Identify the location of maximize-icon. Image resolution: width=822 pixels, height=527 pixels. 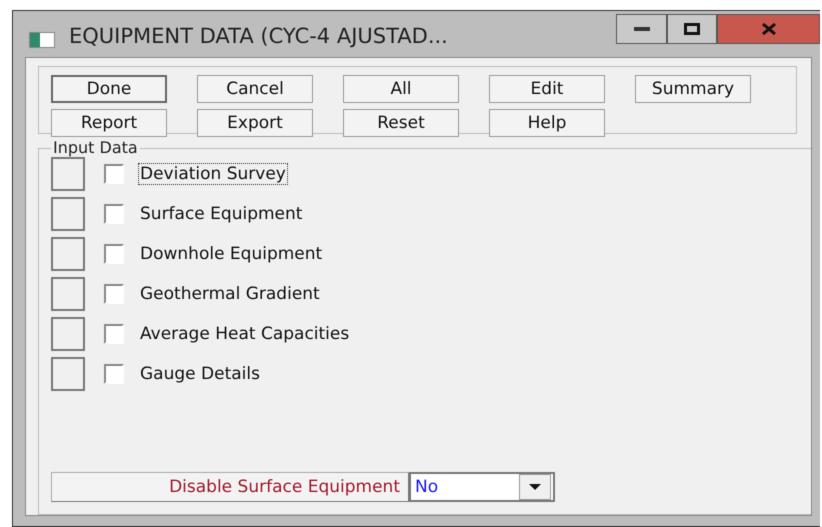
(692, 29).